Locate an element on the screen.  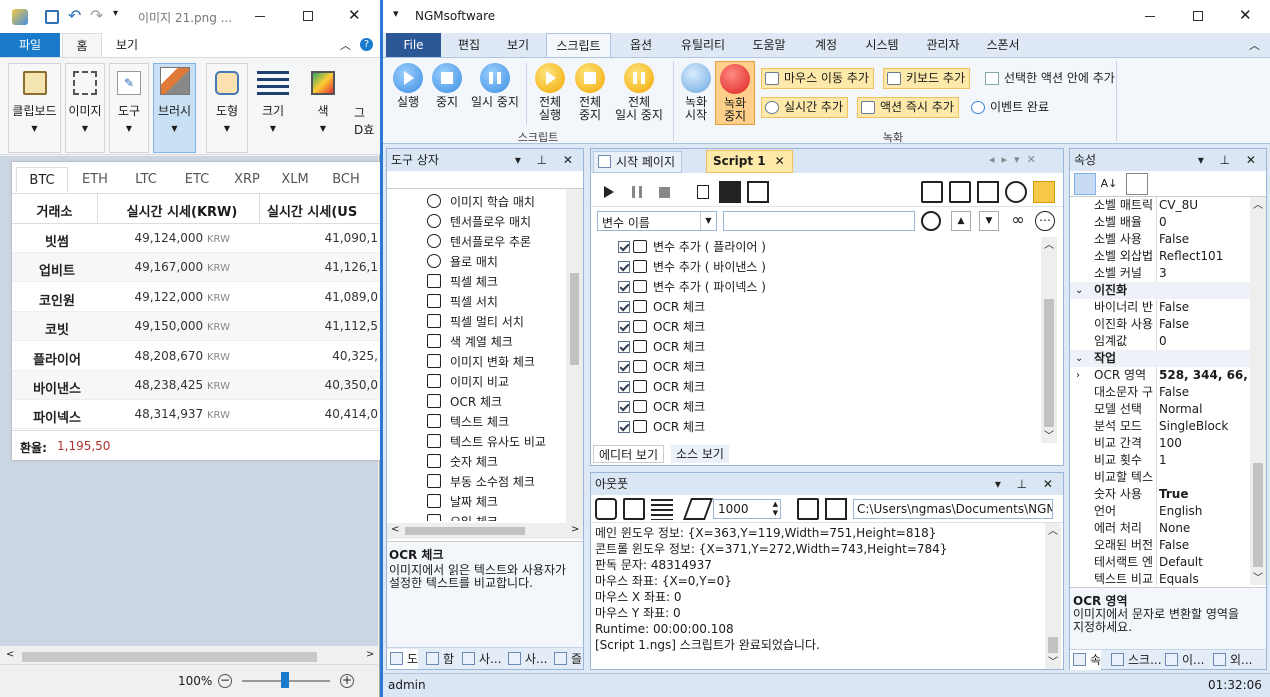
close-tab-icon: ✕ is located at coordinates (780, 161).